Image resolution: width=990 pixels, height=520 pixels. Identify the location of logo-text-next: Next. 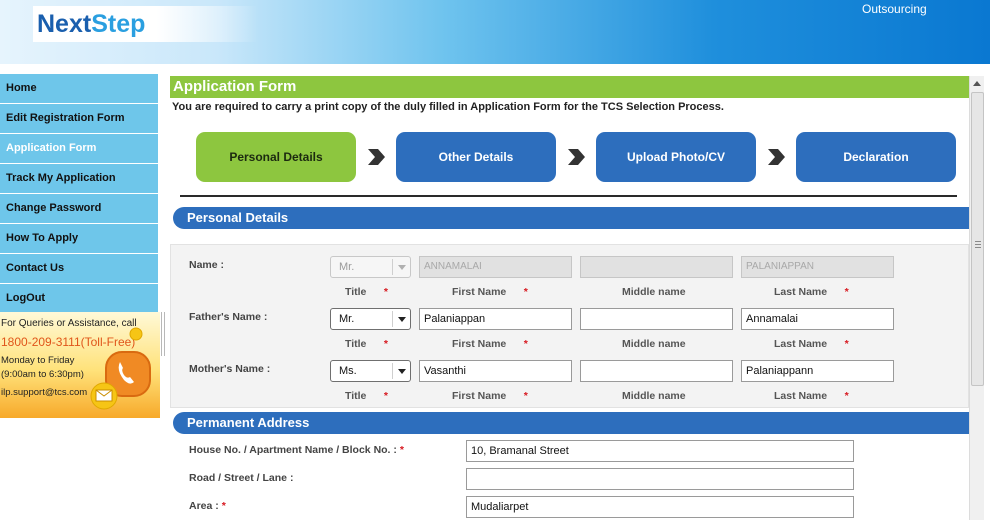
(64, 24).